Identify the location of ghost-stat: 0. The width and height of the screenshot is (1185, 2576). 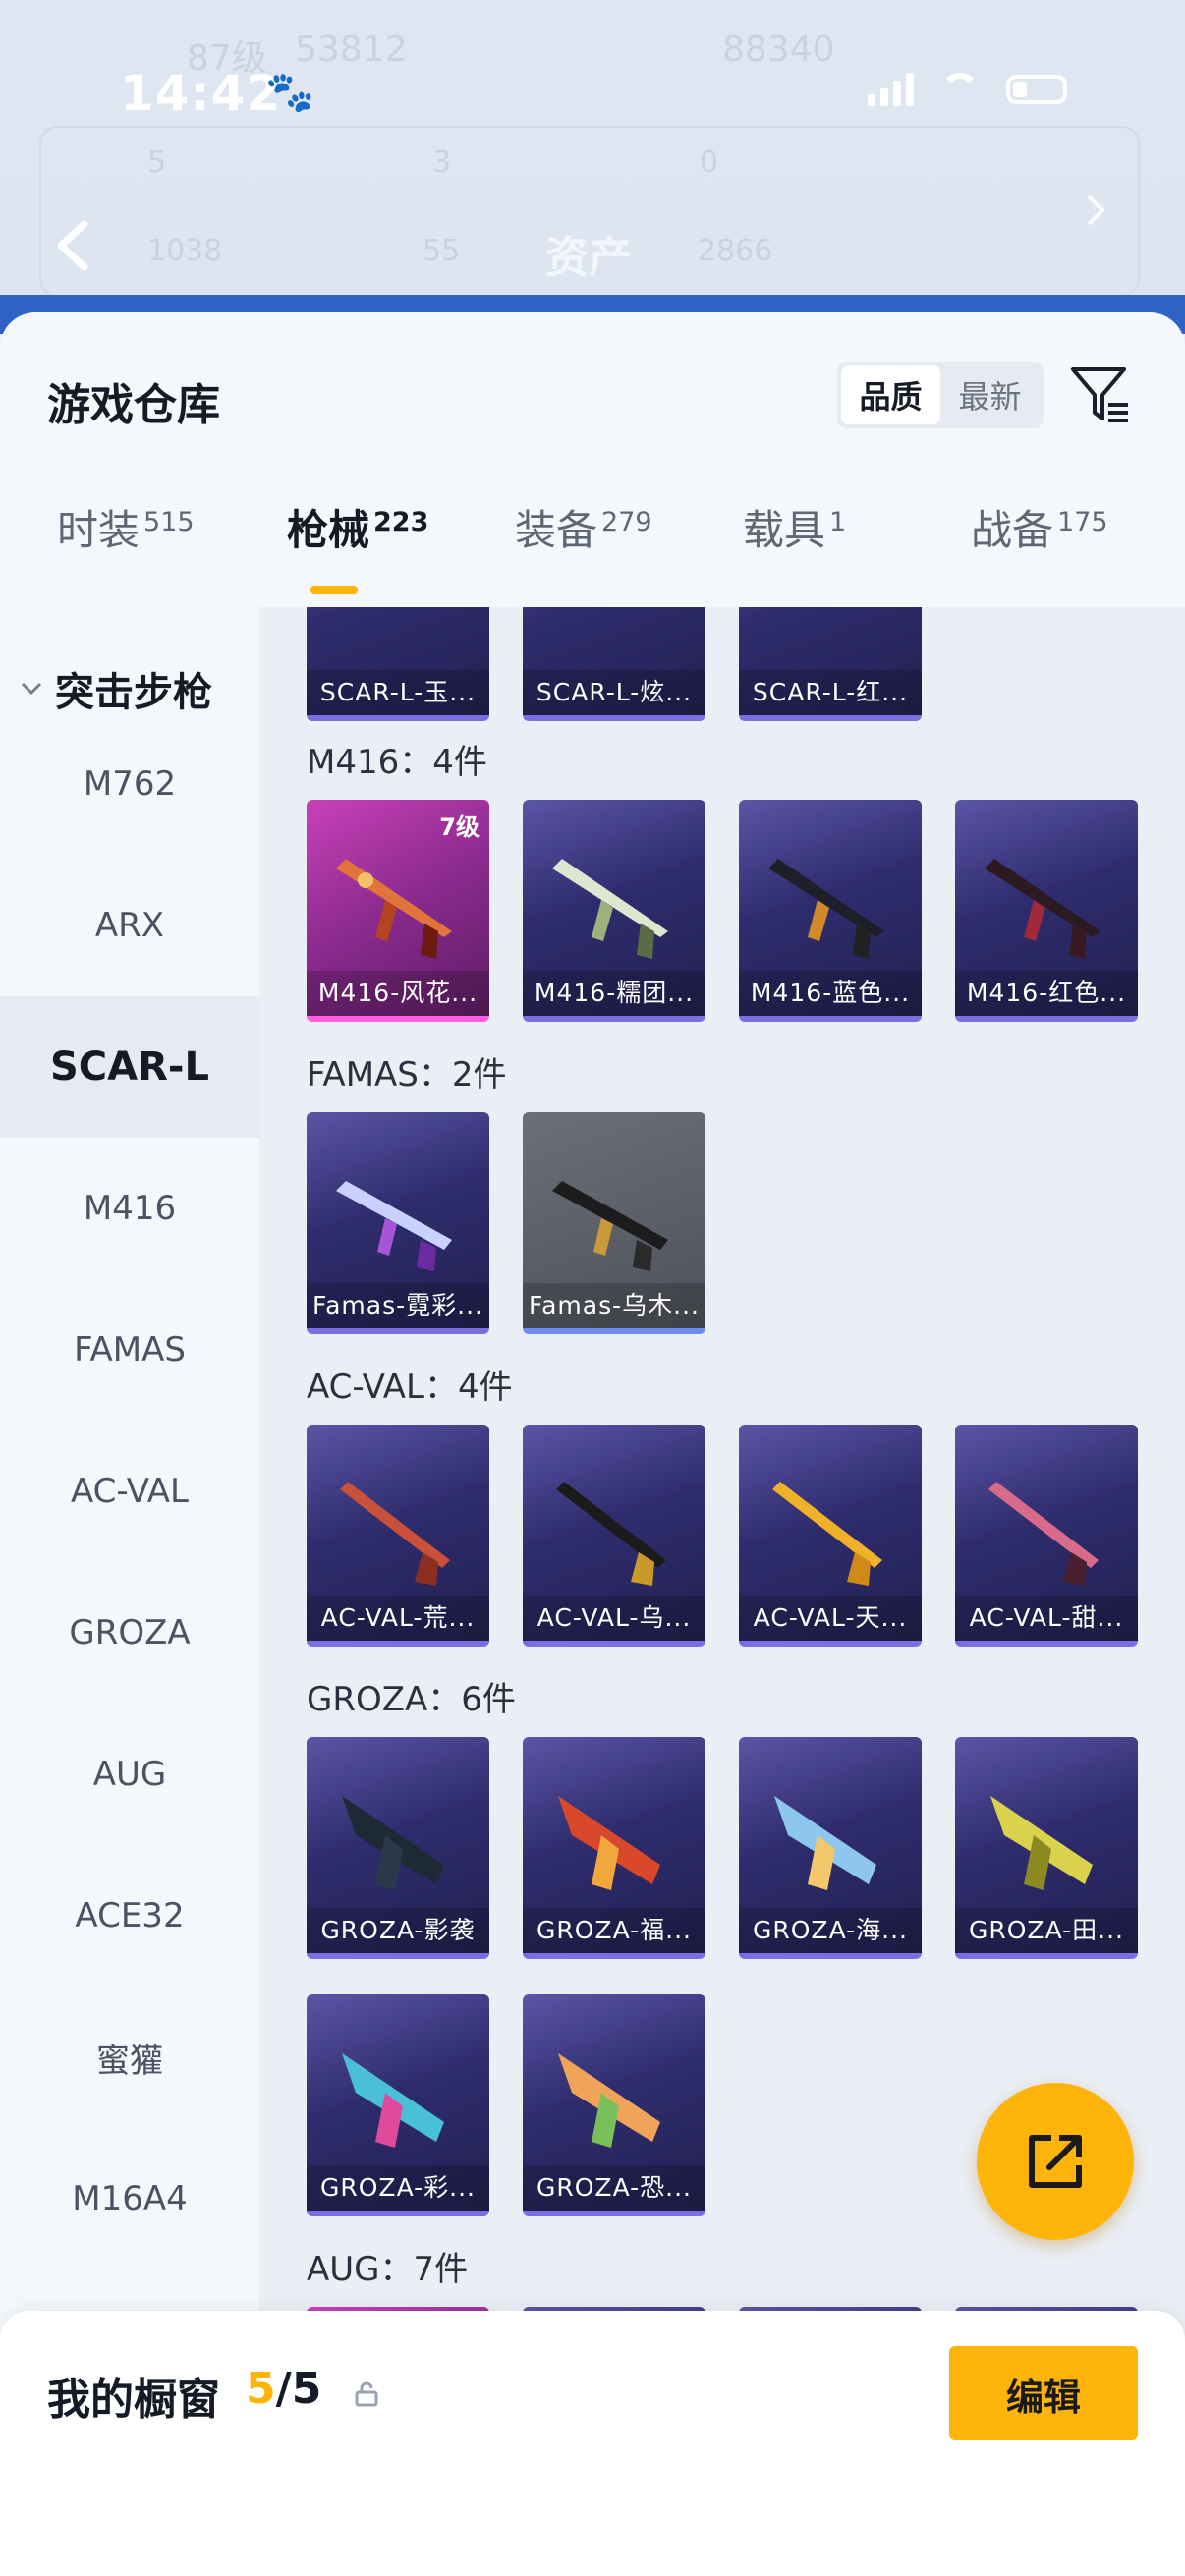
(710, 162).